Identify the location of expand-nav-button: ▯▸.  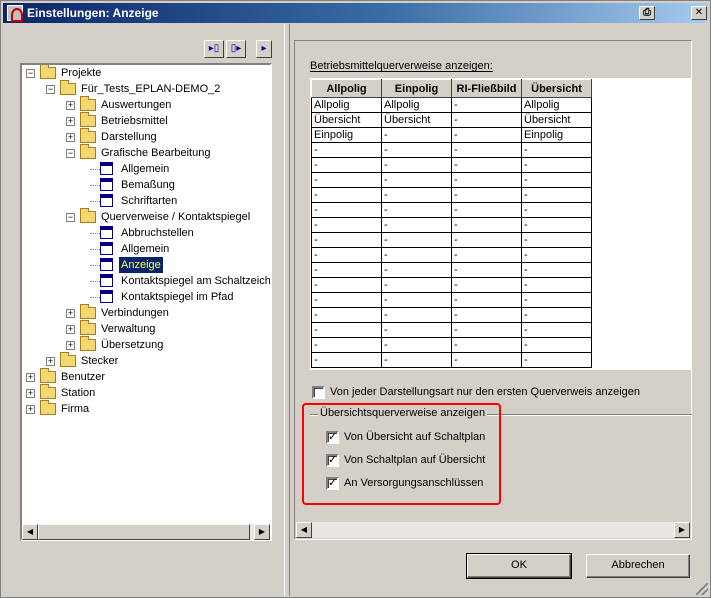
(236, 49).